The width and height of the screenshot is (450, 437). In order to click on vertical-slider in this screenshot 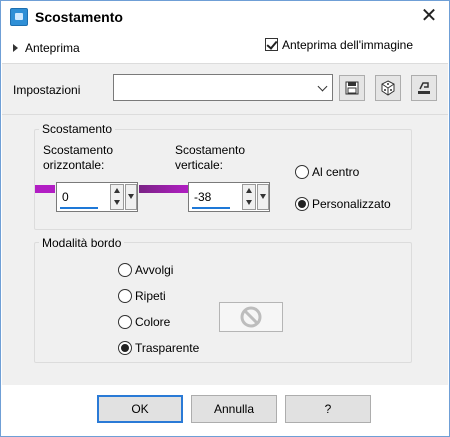, I will do `click(164, 189)`.